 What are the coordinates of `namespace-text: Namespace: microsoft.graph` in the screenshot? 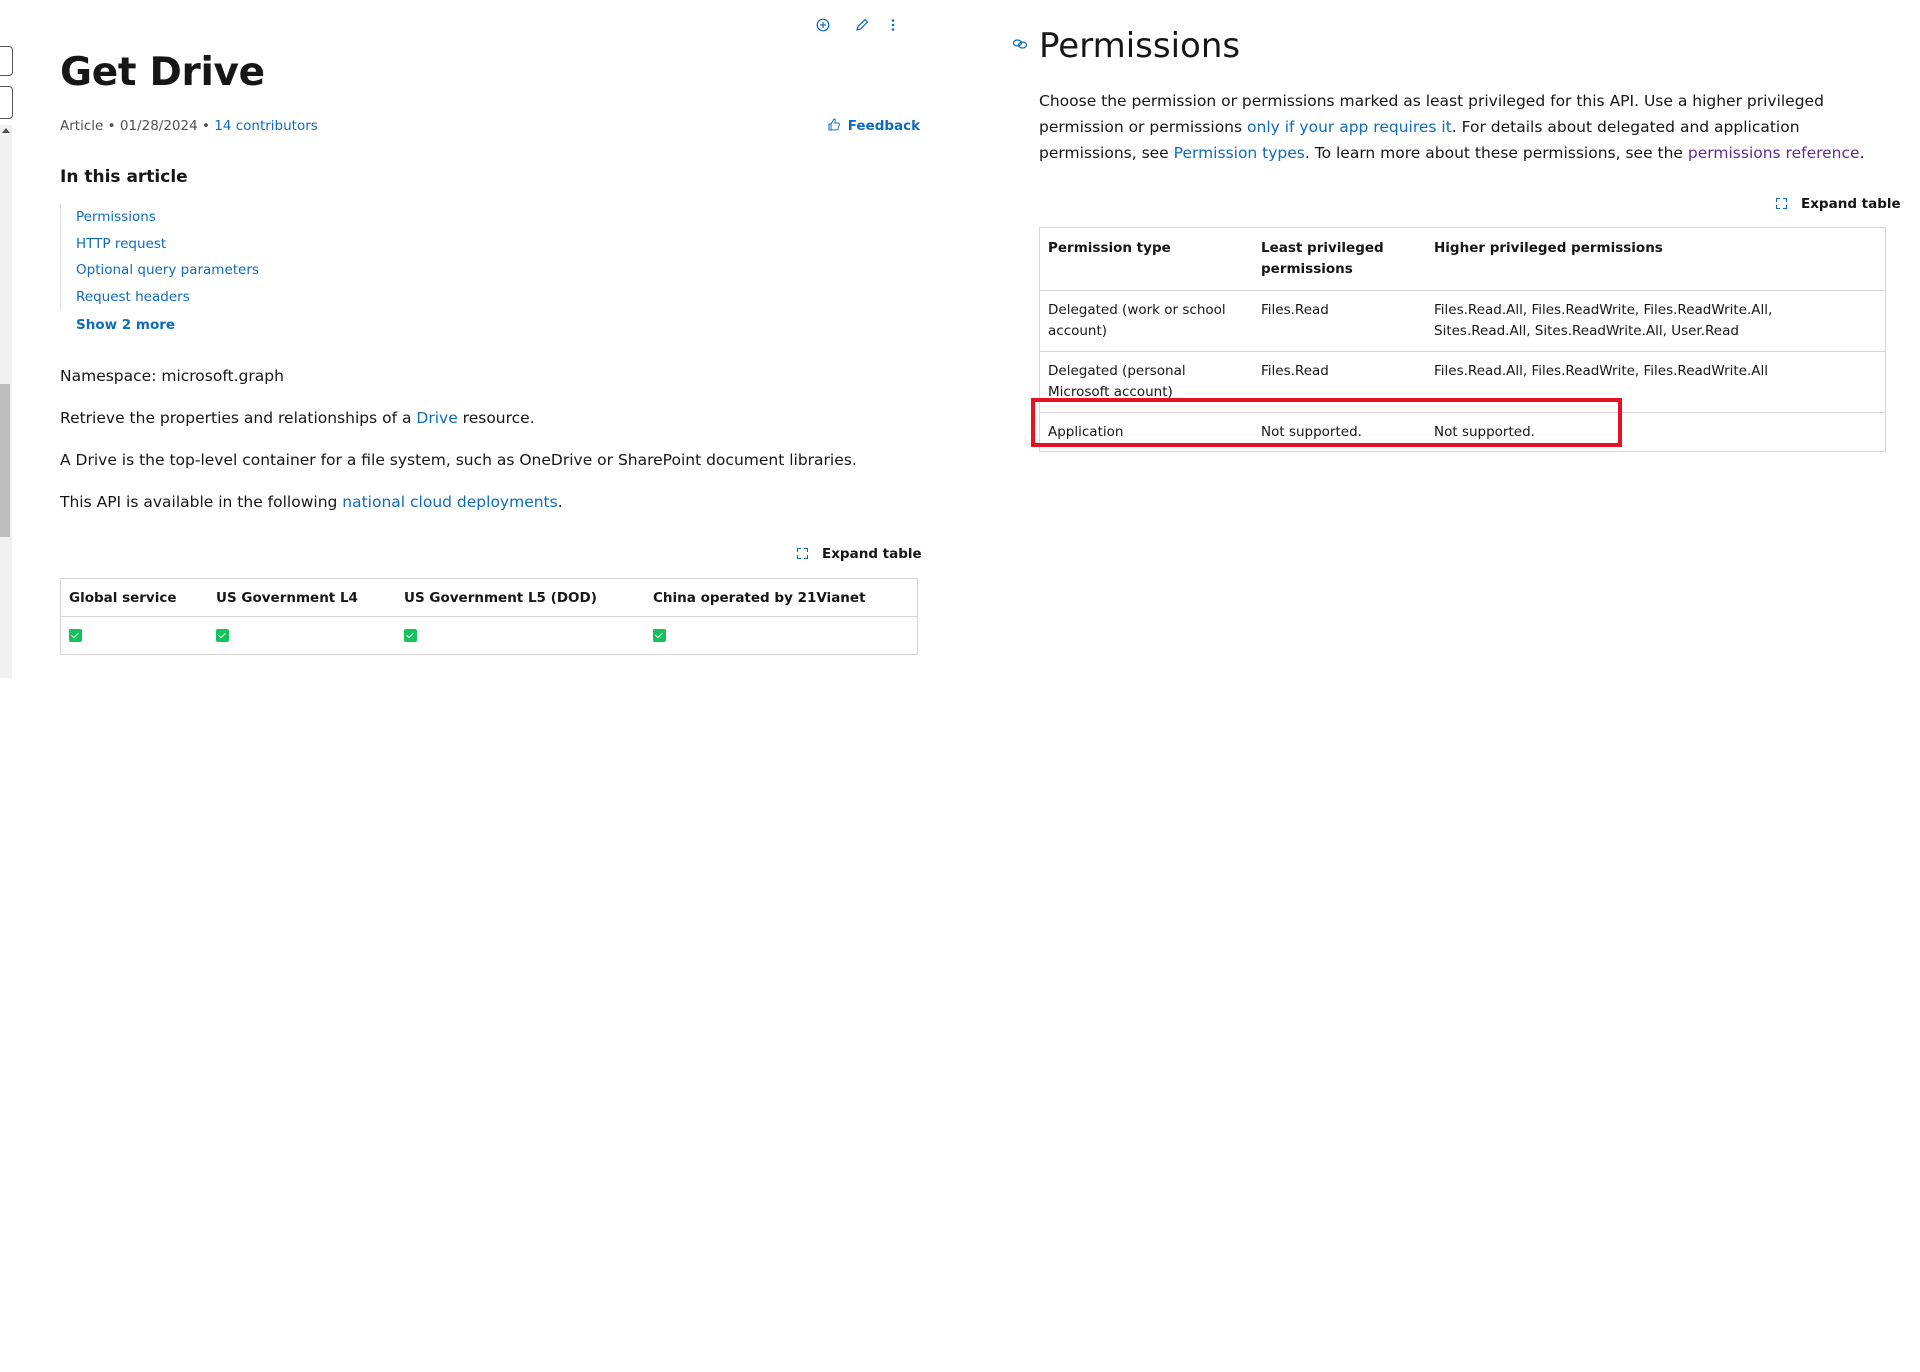 It's located at (172, 376).